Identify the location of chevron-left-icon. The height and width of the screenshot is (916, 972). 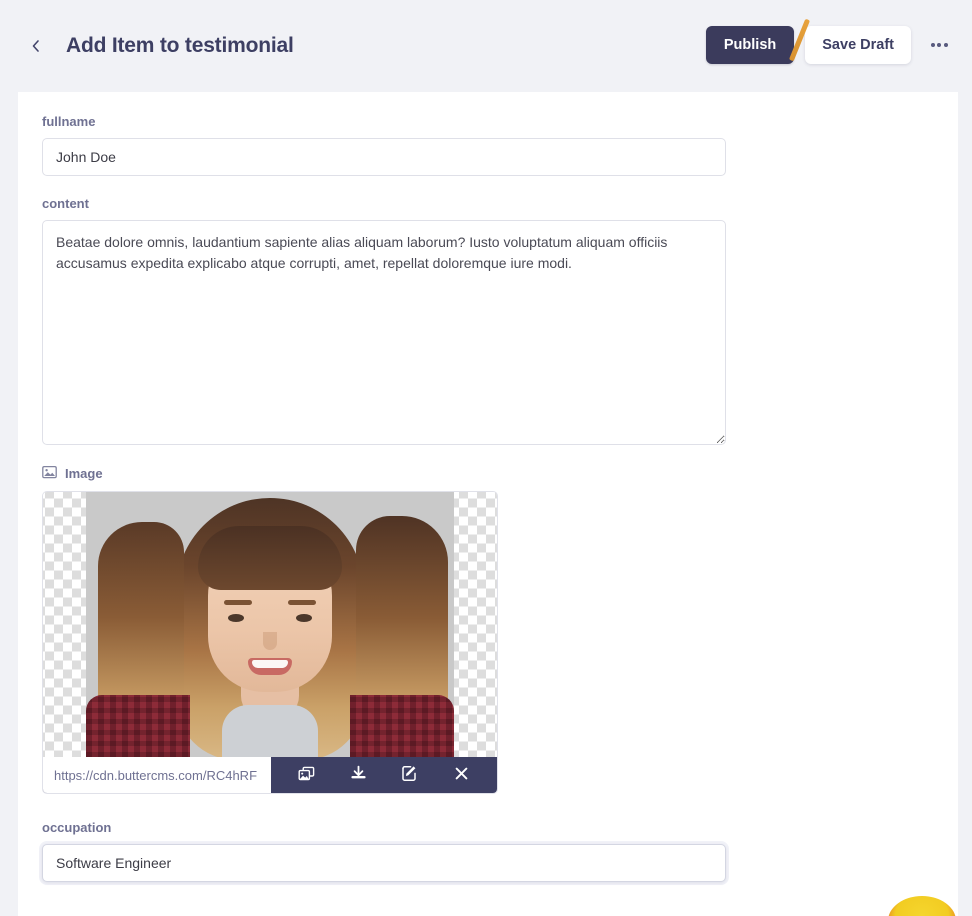
(36, 46).